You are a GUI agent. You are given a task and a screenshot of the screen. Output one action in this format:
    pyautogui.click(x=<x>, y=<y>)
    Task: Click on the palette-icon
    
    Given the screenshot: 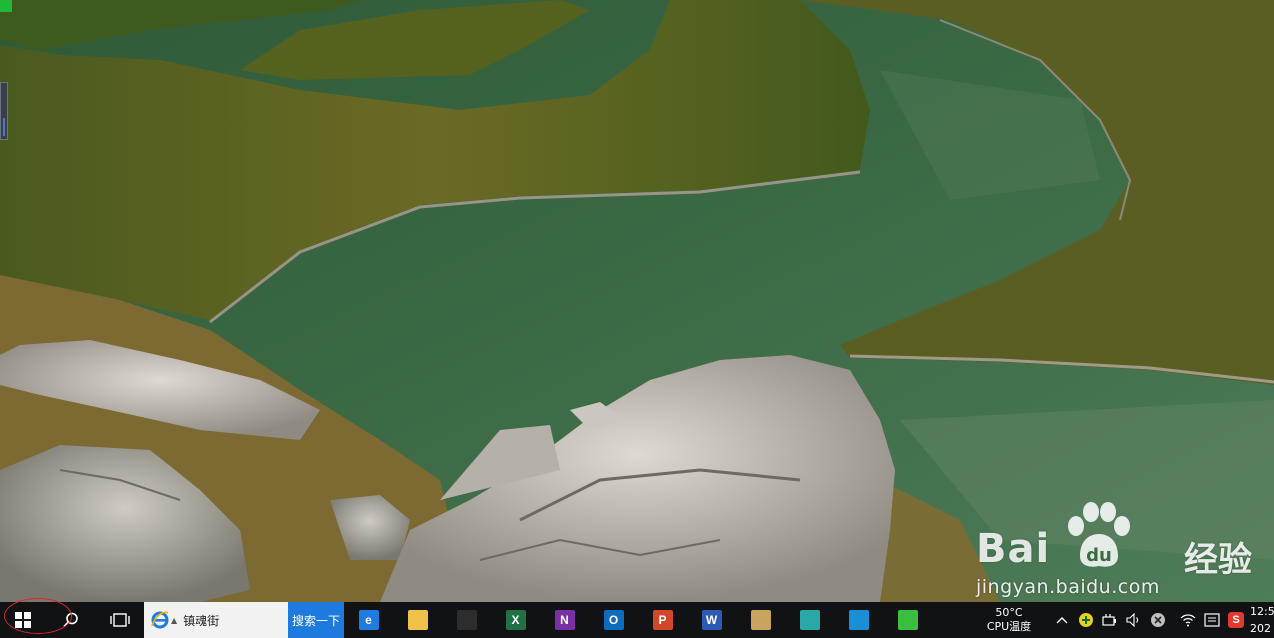 What is the action you would take?
    pyautogui.click(x=760, y=620)
    